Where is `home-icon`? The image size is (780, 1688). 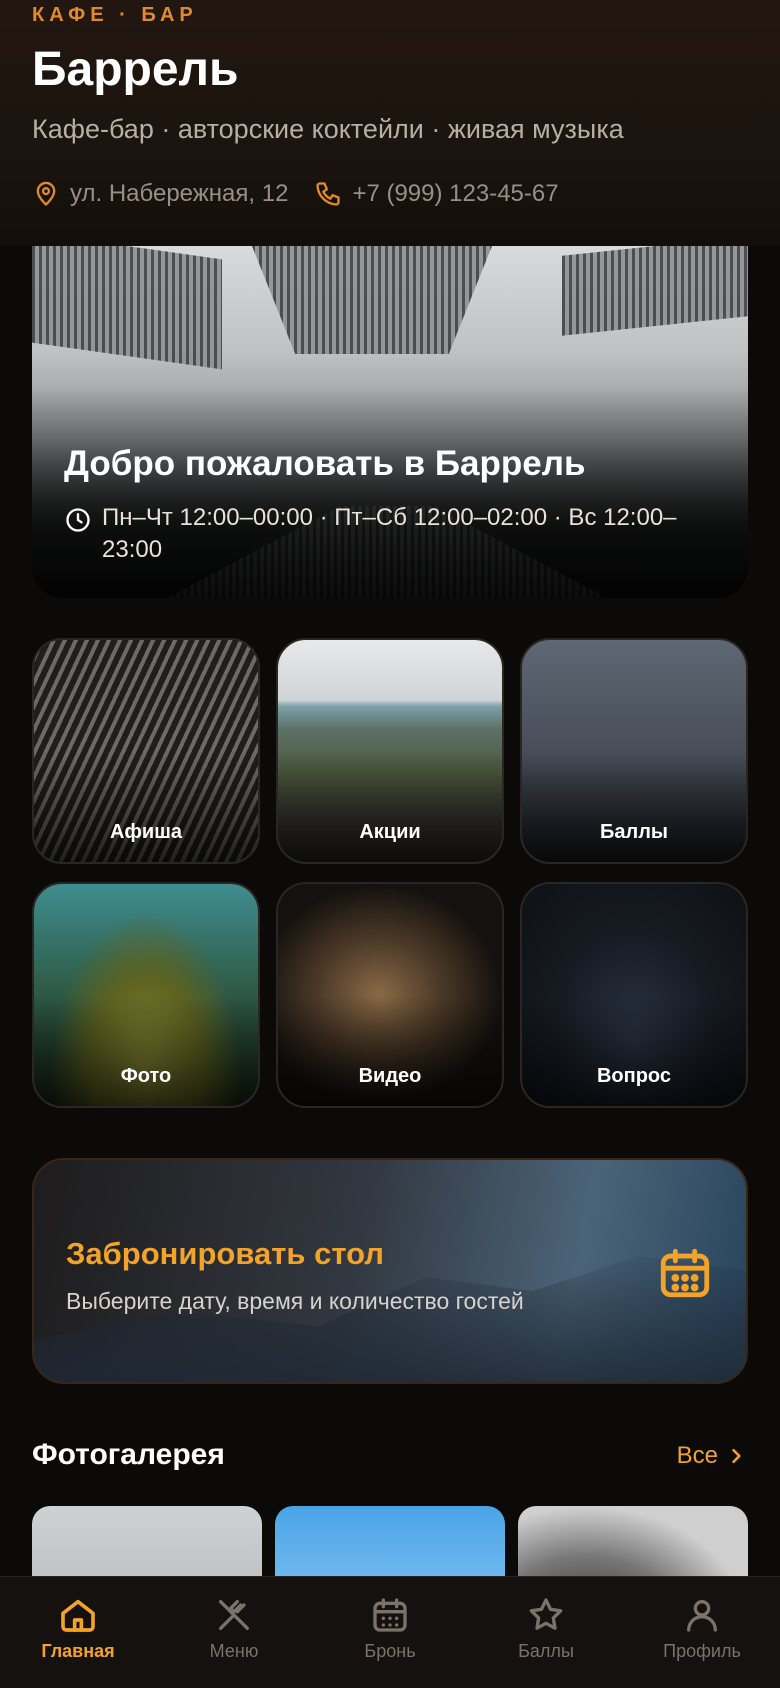 home-icon is located at coordinates (78, 1615).